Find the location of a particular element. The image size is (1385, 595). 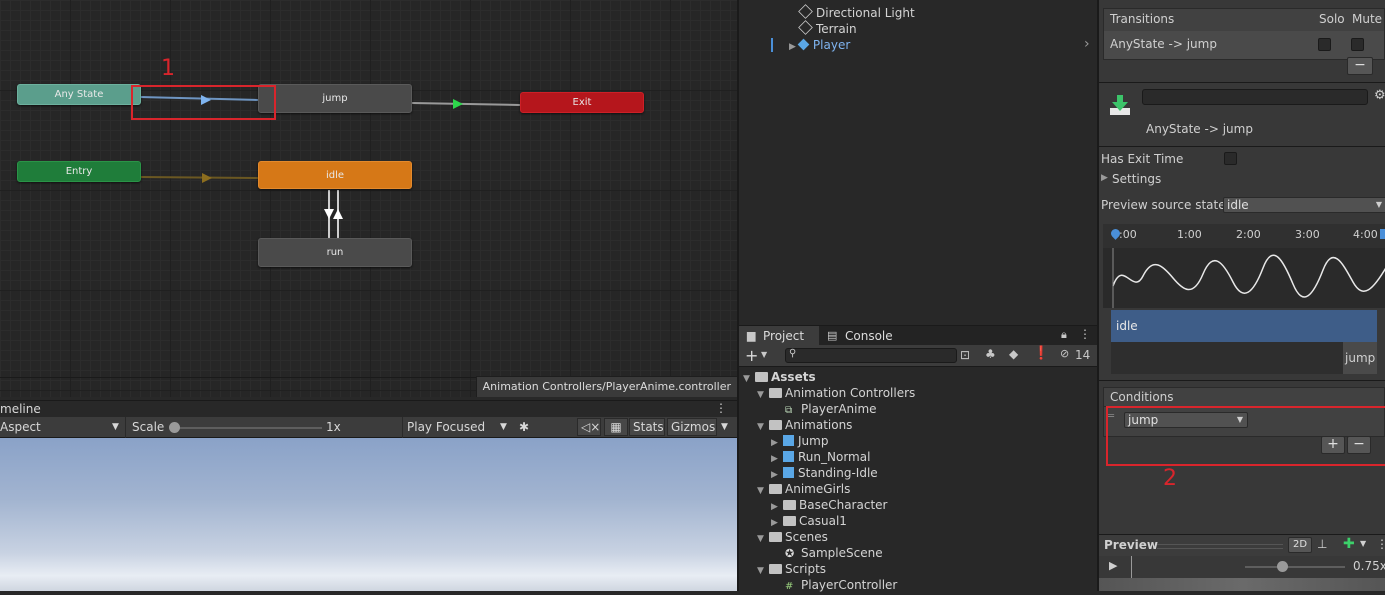

aspect-dropdown: Aspect is located at coordinates (20, 427).